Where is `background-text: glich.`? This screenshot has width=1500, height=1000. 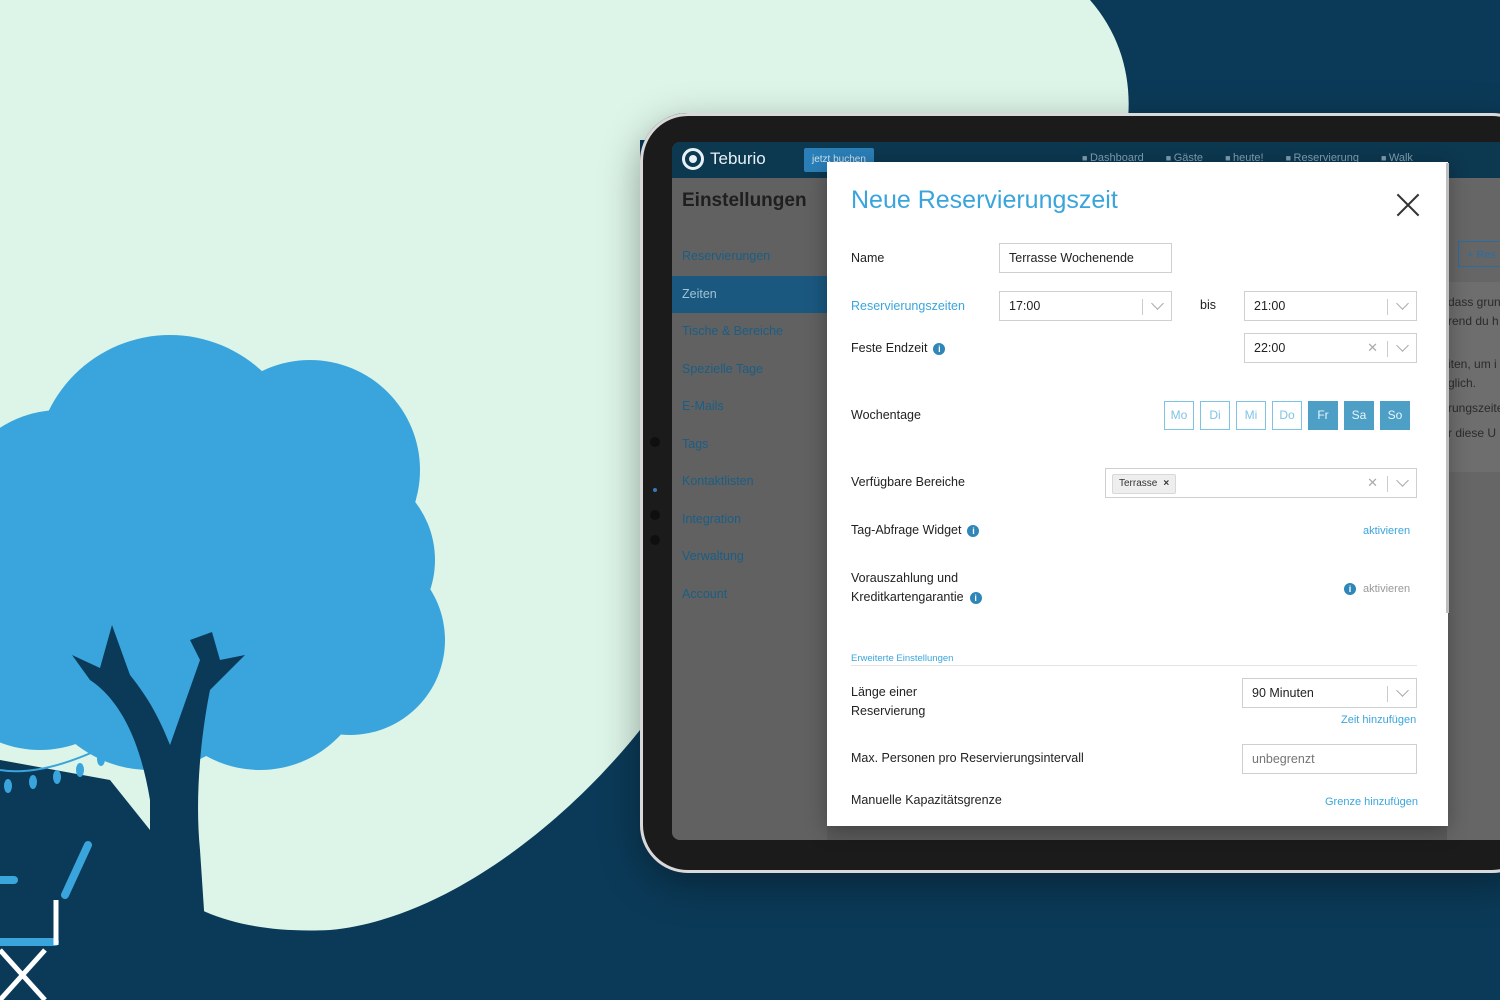
background-text: glich. is located at coordinates (1462, 383).